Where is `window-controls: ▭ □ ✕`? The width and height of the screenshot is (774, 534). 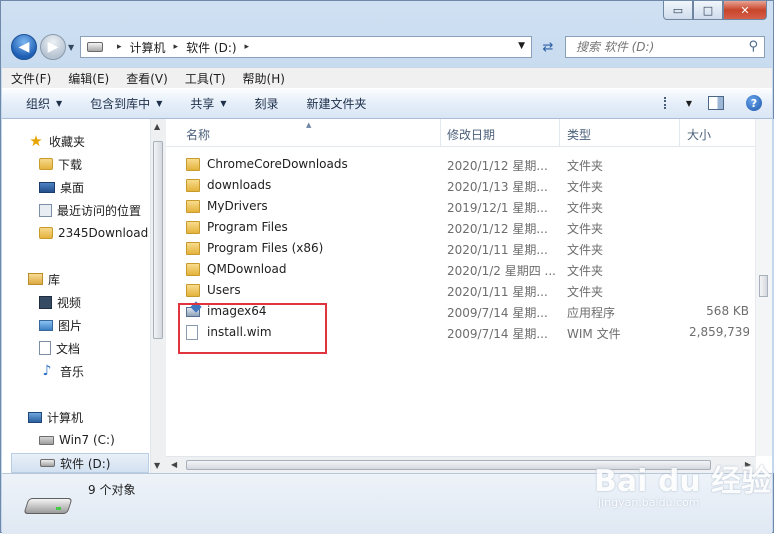
window-controls: ▭ □ ✕ is located at coordinates (715, 10).